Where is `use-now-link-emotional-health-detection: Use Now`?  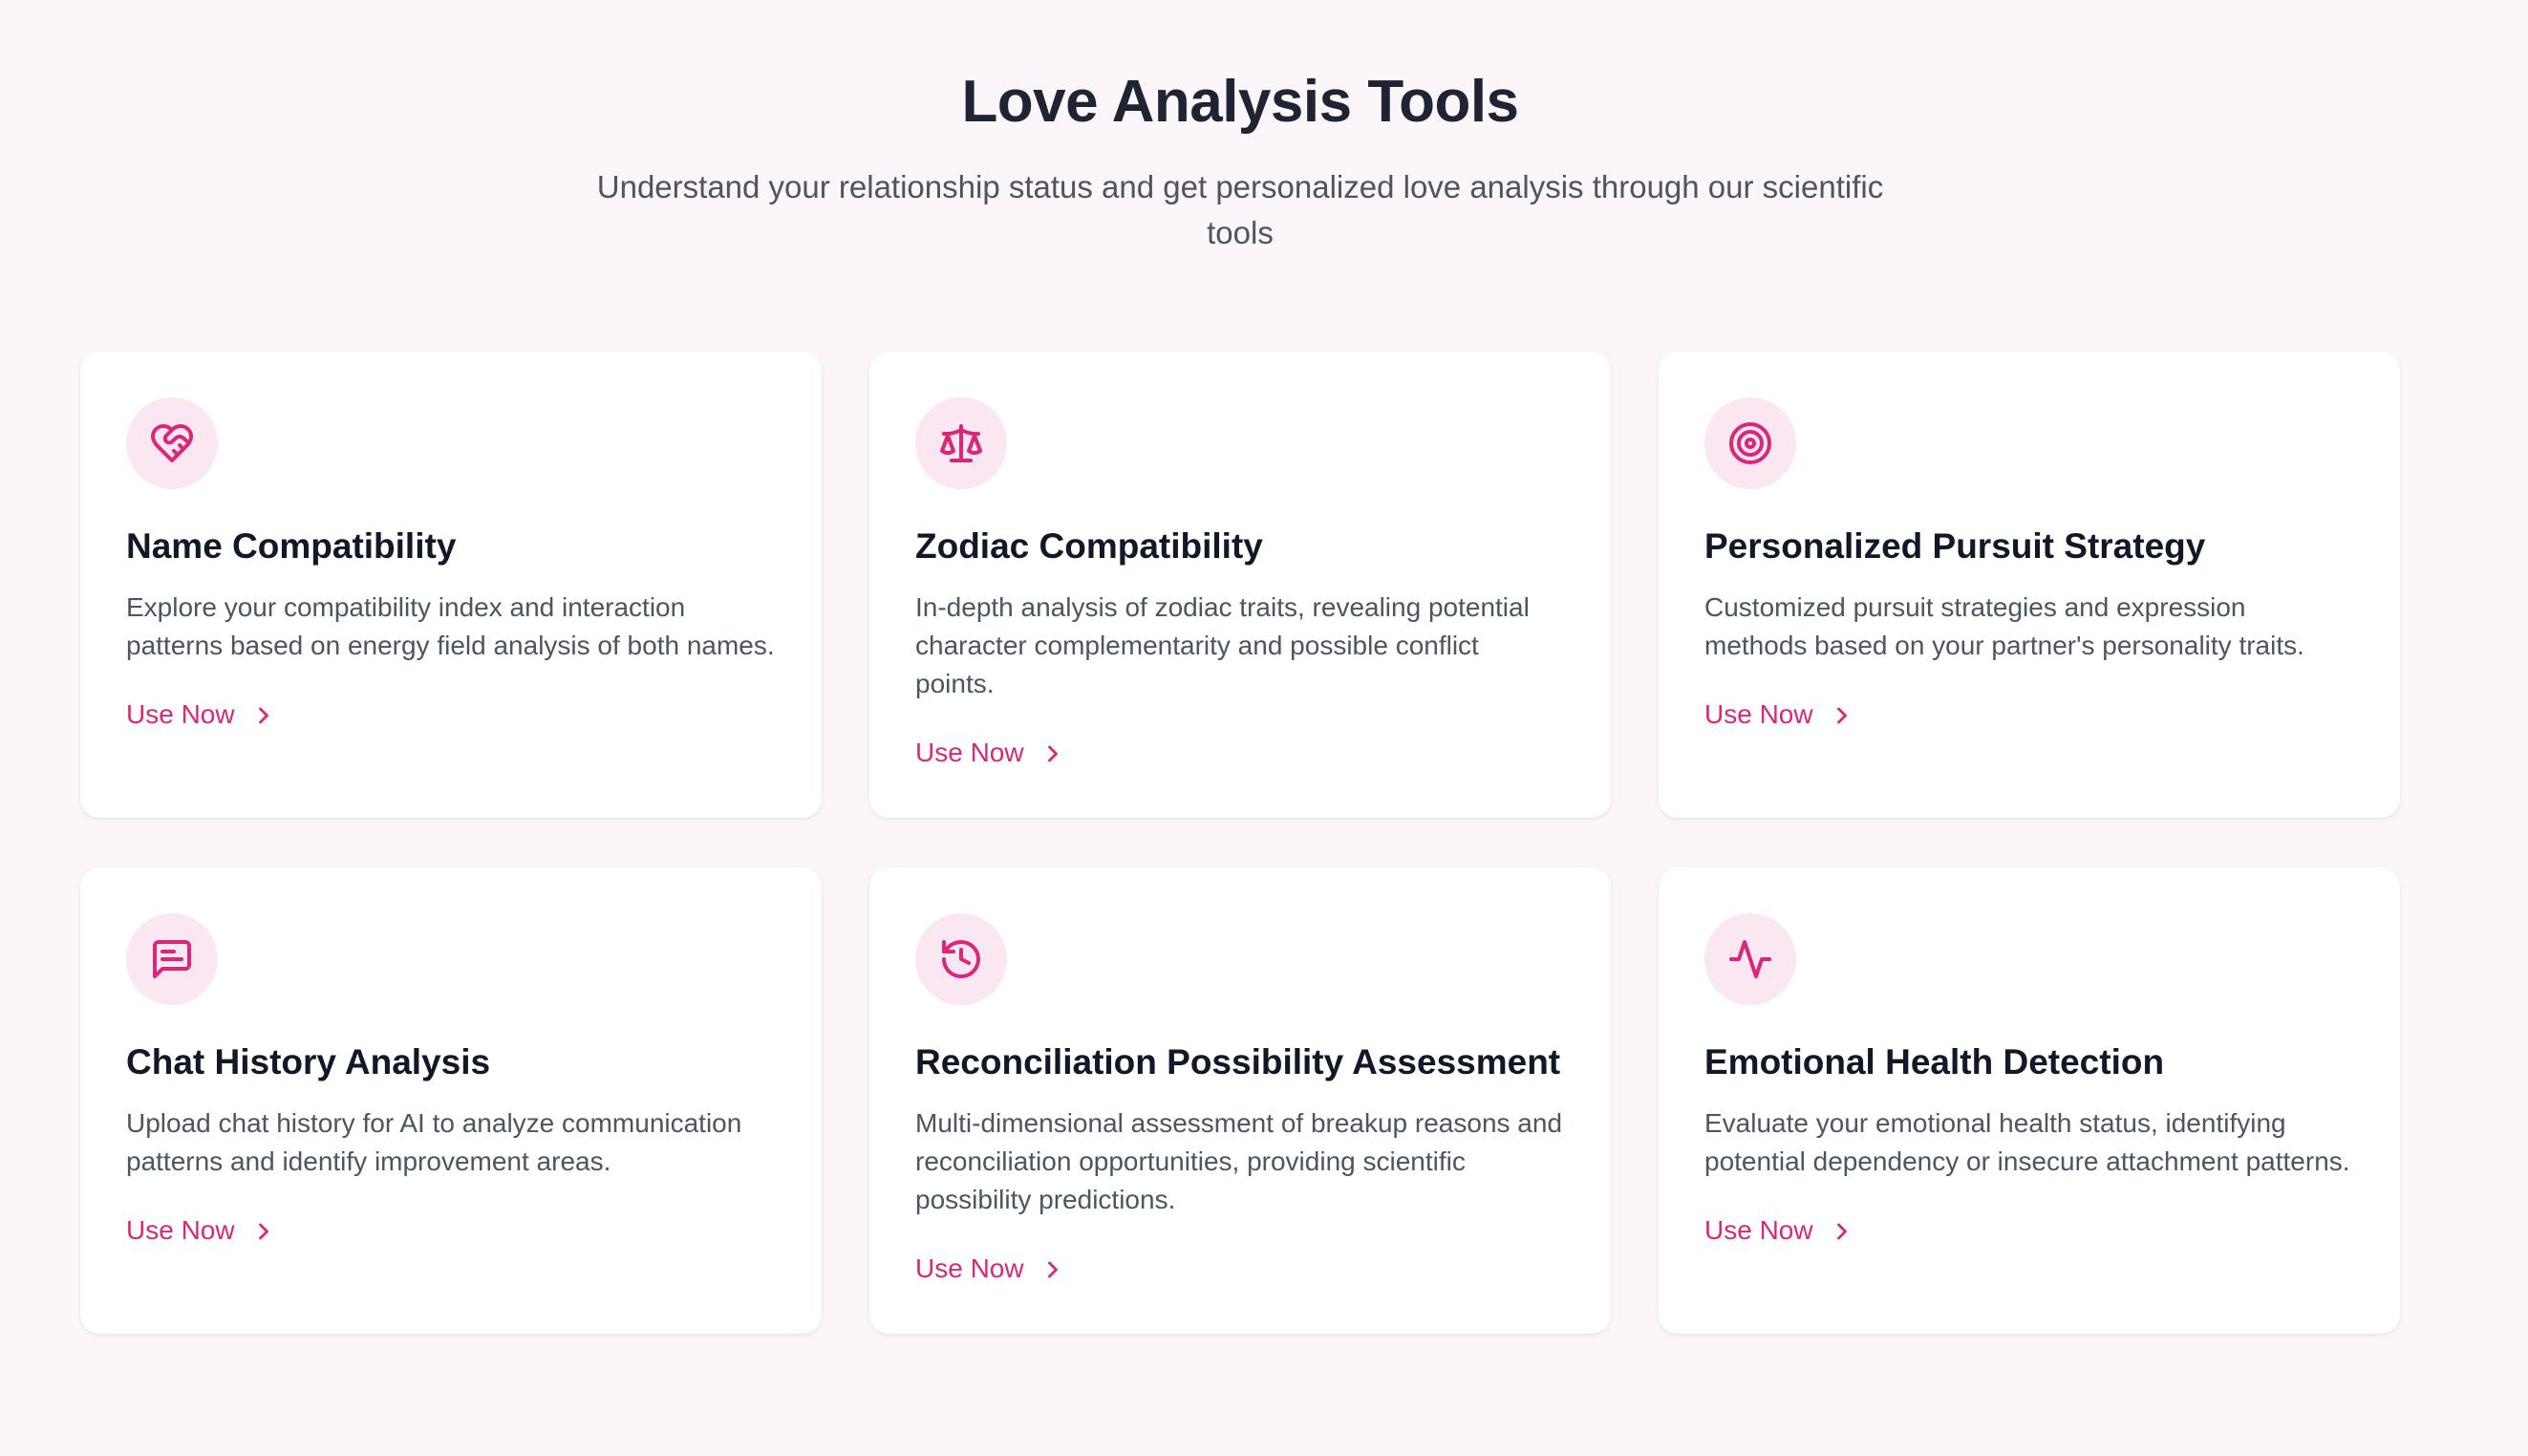
use-now-link-emotional-health-detection: Use Now is located at coordinates (1779, 1230).